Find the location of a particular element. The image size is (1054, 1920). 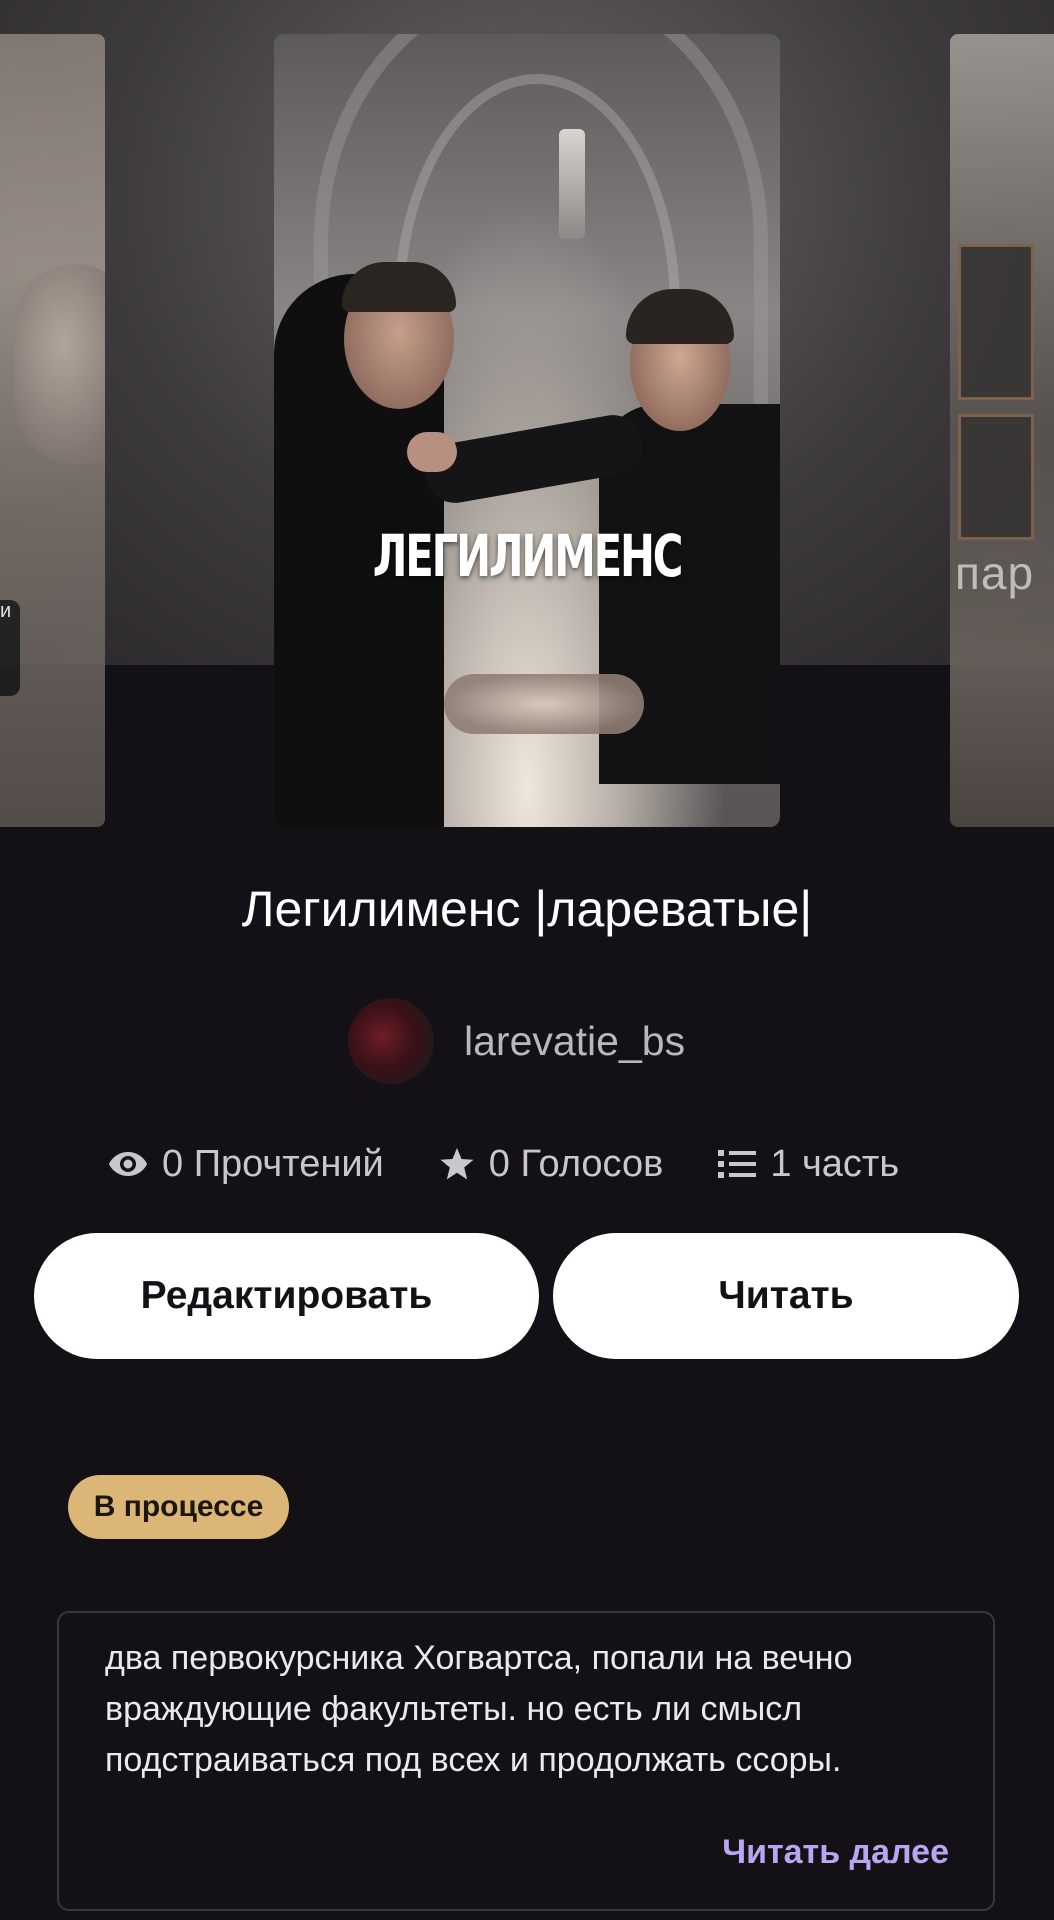

cover-previous-tag: и is located at coordinates (10, 648).